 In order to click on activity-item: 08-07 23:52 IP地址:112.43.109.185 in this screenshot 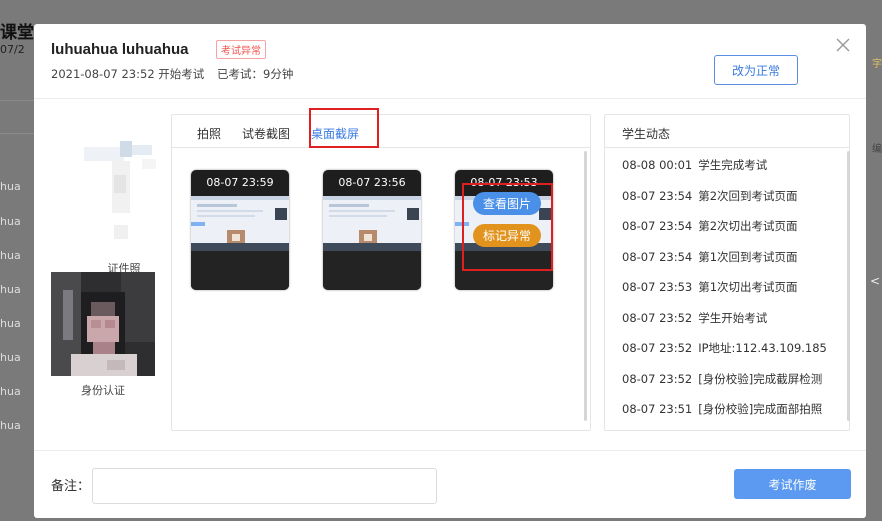, I will do `click(733, 355)`.